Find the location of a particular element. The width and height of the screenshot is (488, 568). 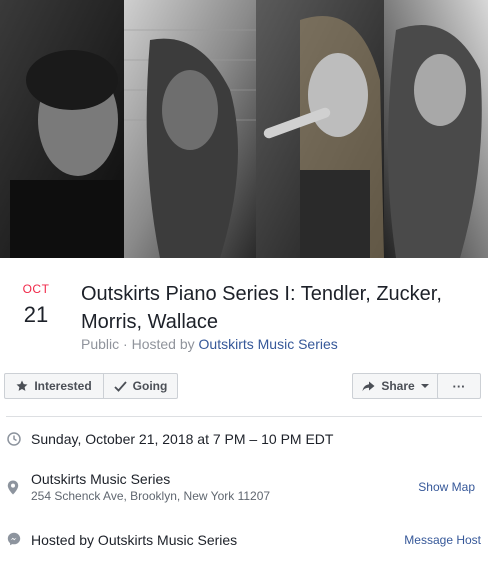

host-link: Outskirts Music Series is located at coordinates (268, 344).